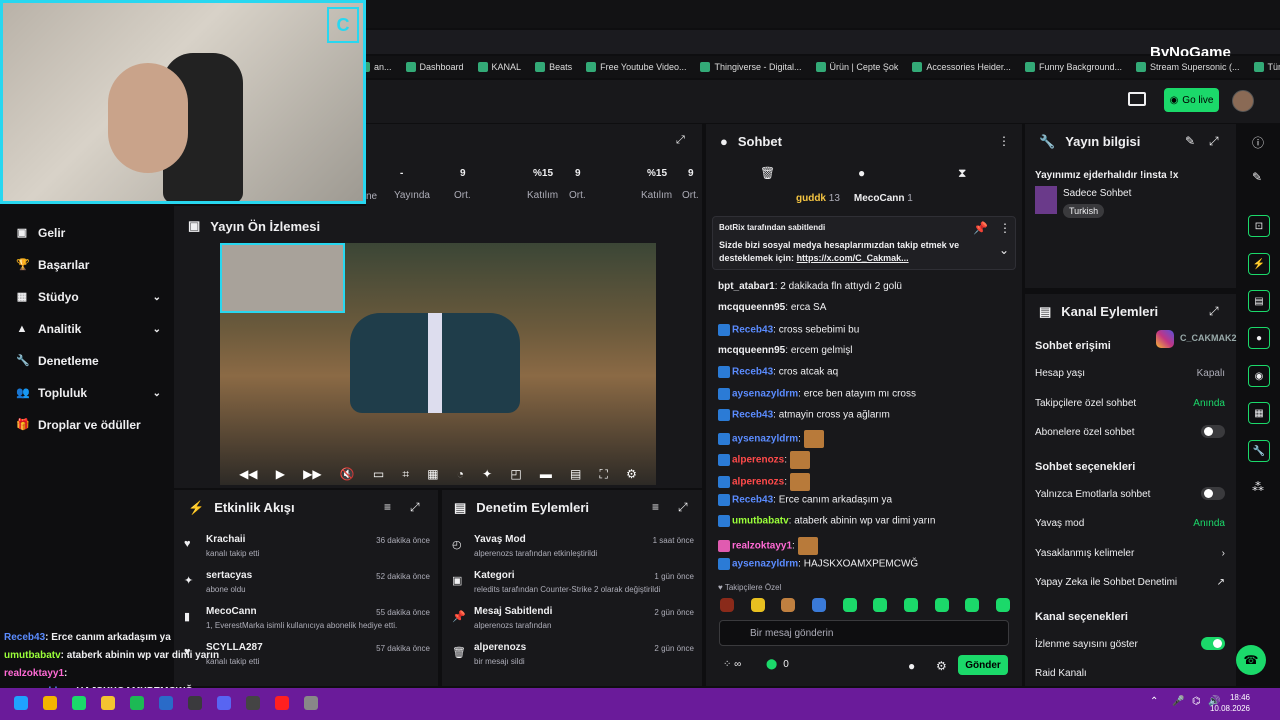 The height and width of the screenshot is (720, 1280). What do you see at coordinates (778, 372) in the screenshot?
I see `chat-message: Receb43: cros atcak aq` at bounding box center [778, 372].